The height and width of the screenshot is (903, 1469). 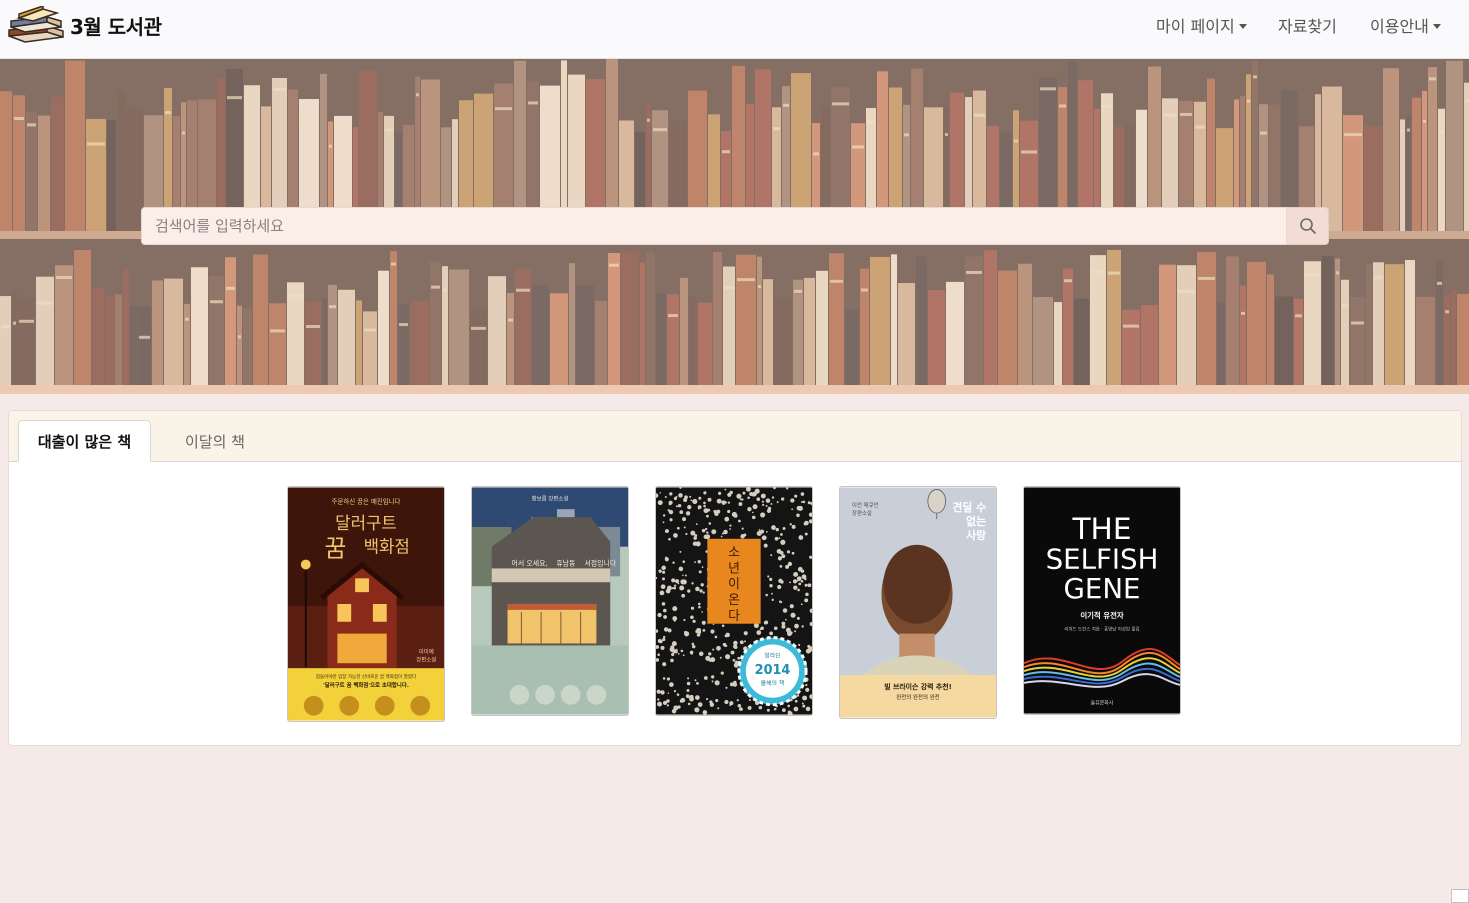 I want to click on top-navbar: 3월 도서관 마이 페이지 자료찾기 이용안내, so click(x=734, y=29).